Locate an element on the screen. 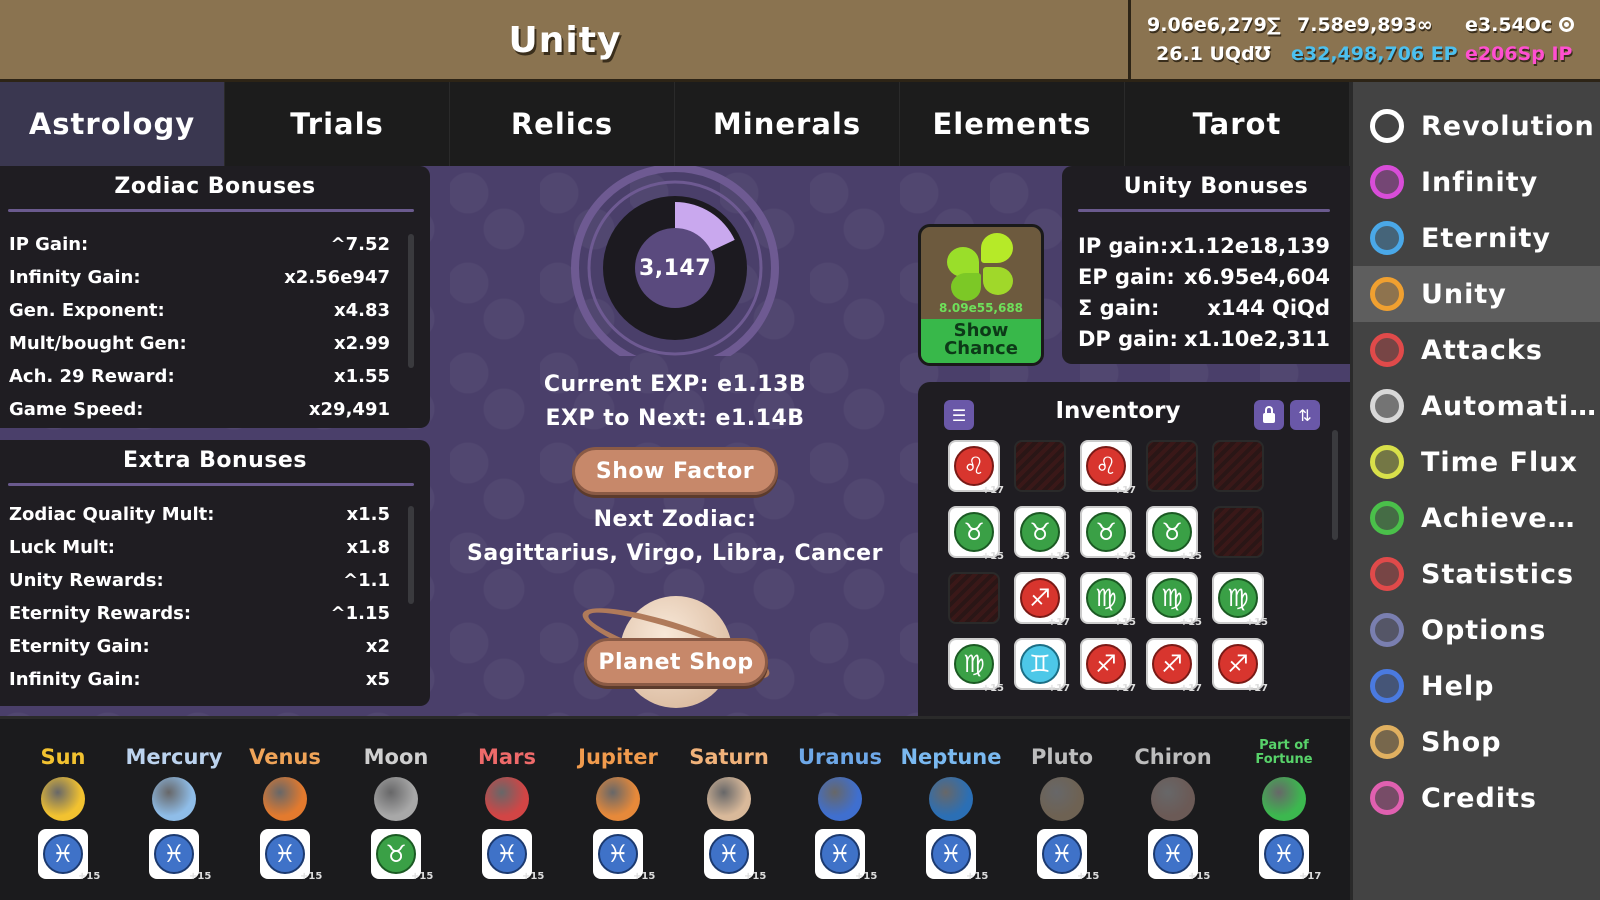  show-chance-button: Show Chance is located at coordinates (981, 341).